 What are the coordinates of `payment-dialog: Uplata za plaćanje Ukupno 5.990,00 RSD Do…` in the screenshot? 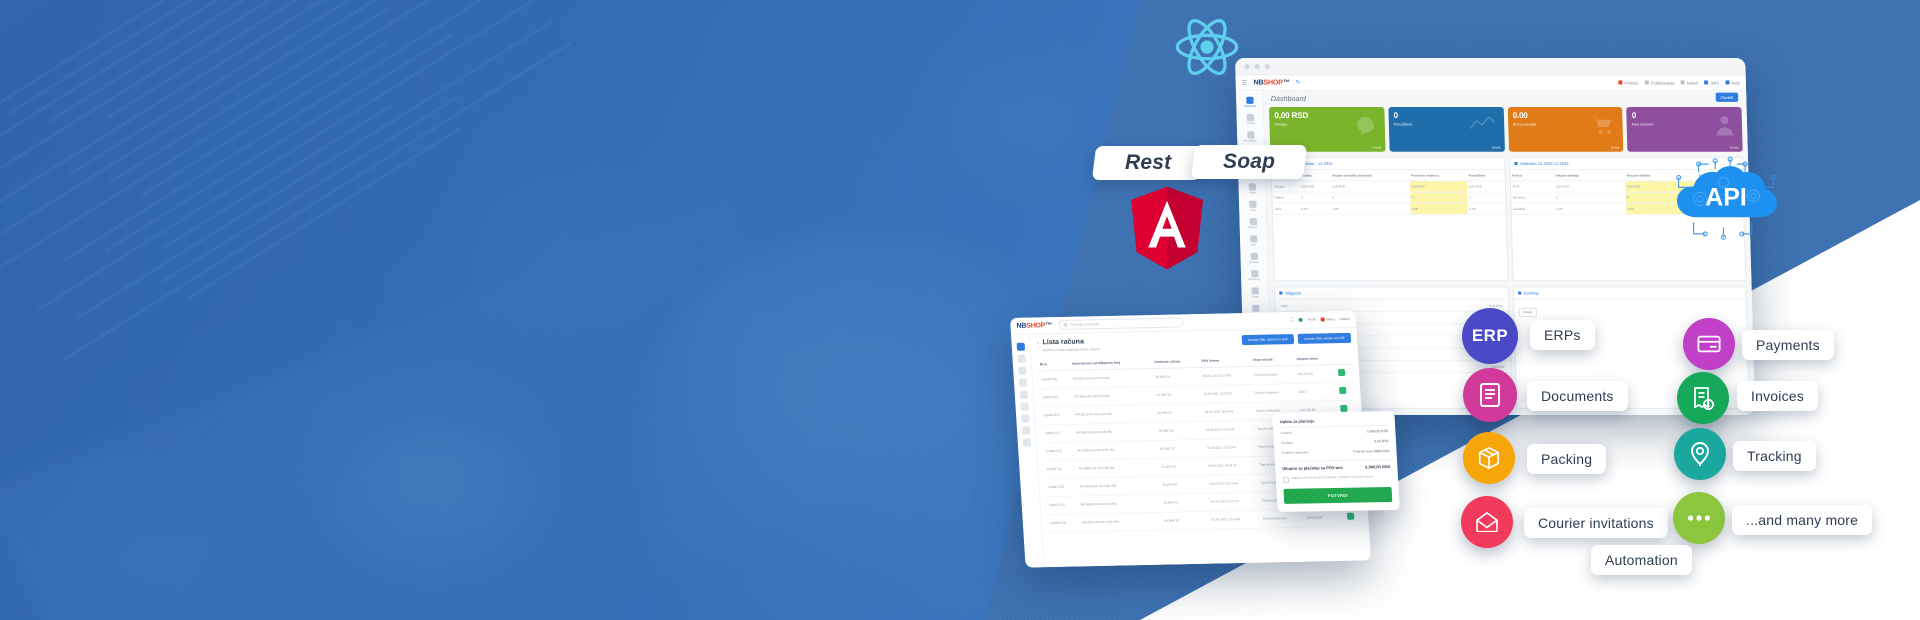 It's located at (1336, 461).